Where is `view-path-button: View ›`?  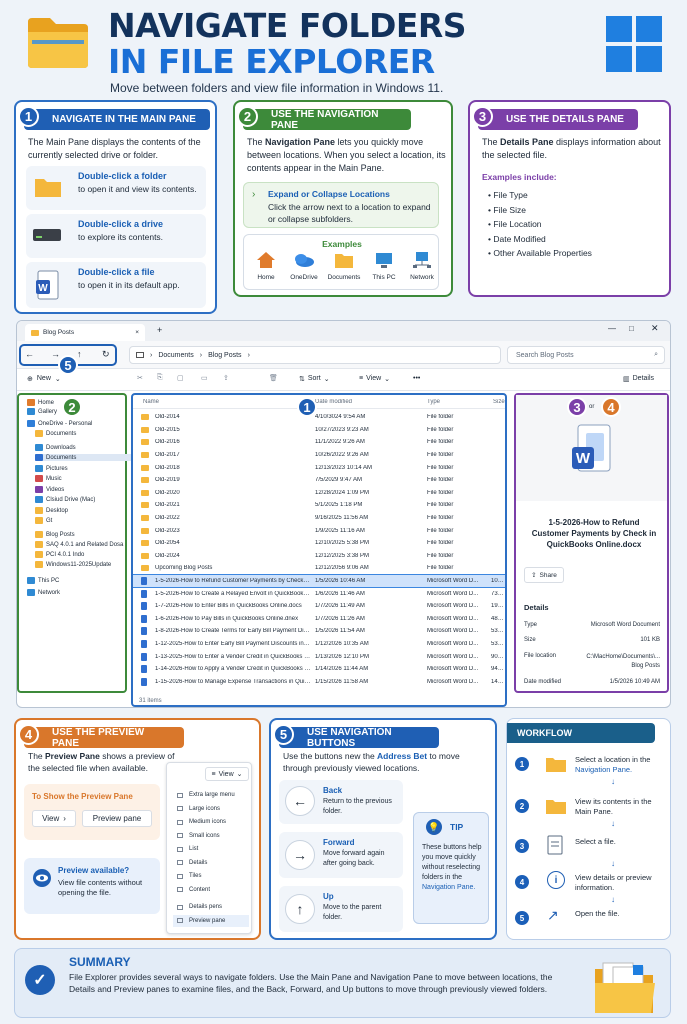
view-path-button: View › is located at coordinates (54, 818).